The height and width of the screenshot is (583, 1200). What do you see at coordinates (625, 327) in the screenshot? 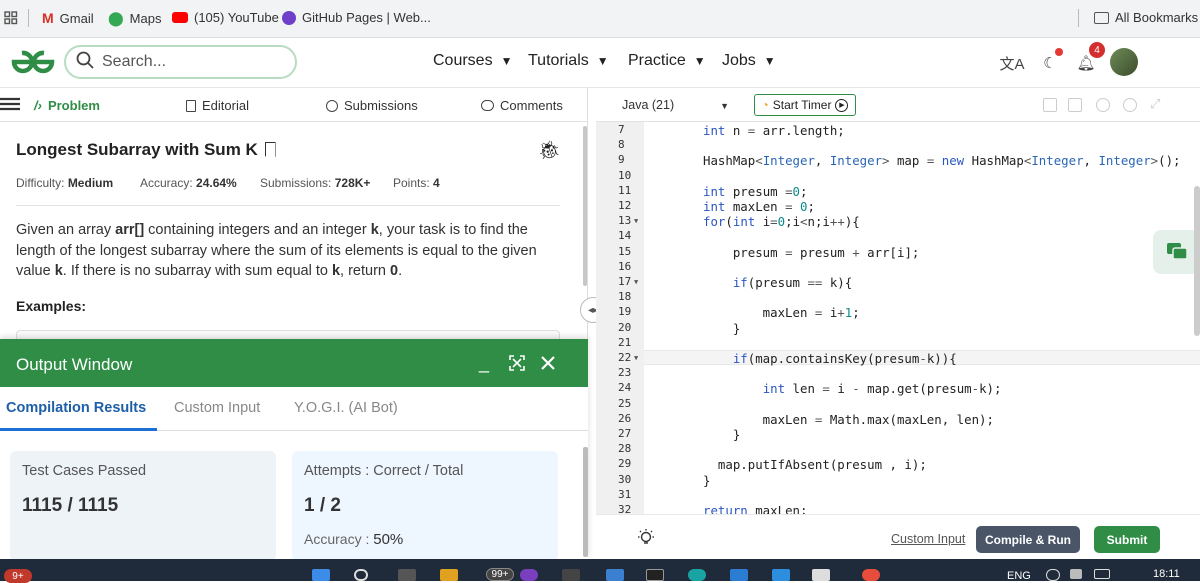
I see `line-number: 20` at bounding box center [625, 327].